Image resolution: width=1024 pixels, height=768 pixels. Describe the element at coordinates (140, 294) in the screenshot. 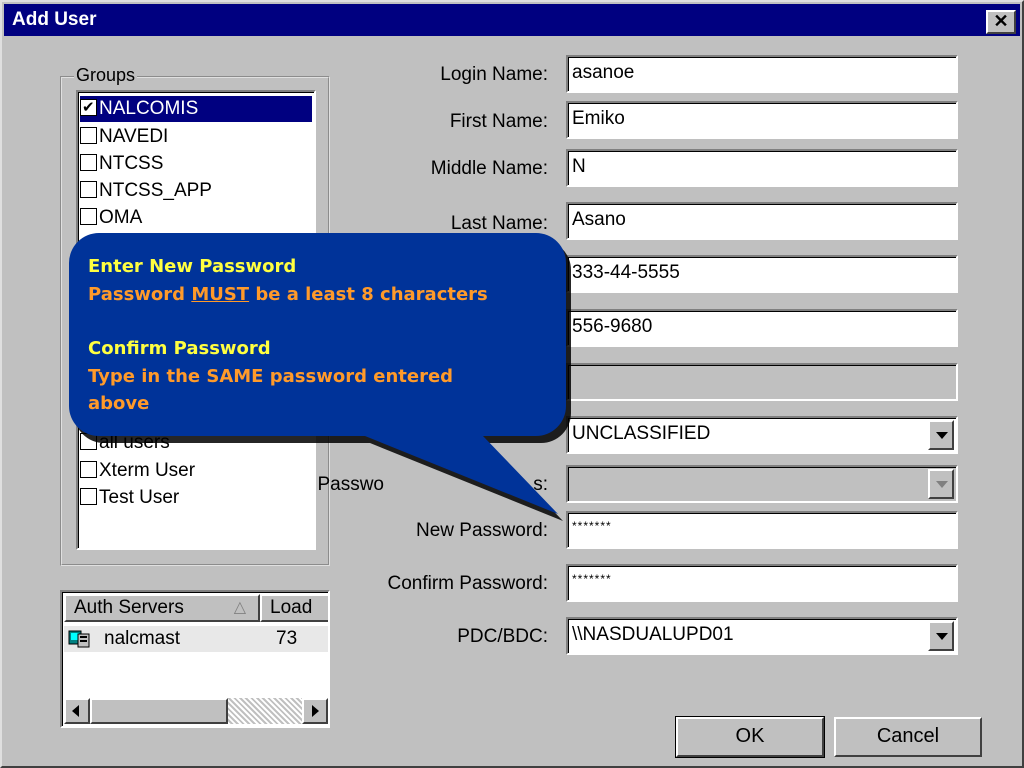

I see `callout-line-must-start: Password` at that location.